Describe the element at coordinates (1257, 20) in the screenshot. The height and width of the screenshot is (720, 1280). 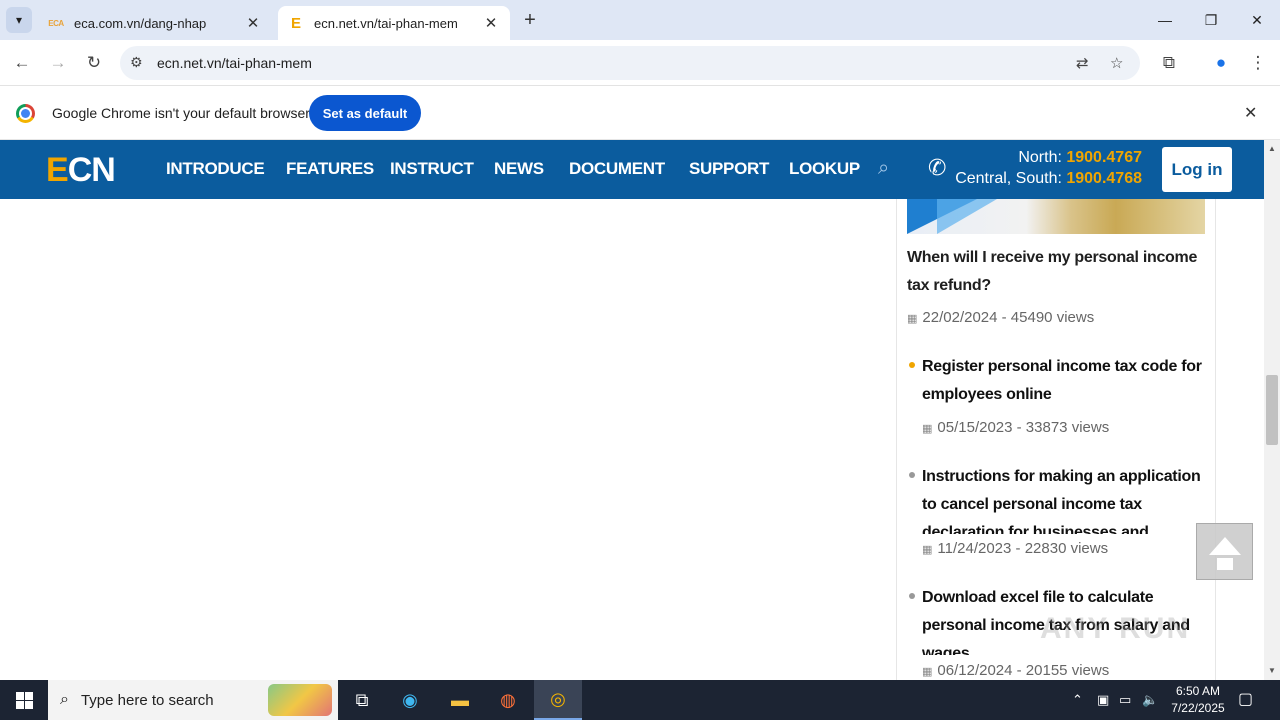
I see `close-window-icon: ✕` at that location.